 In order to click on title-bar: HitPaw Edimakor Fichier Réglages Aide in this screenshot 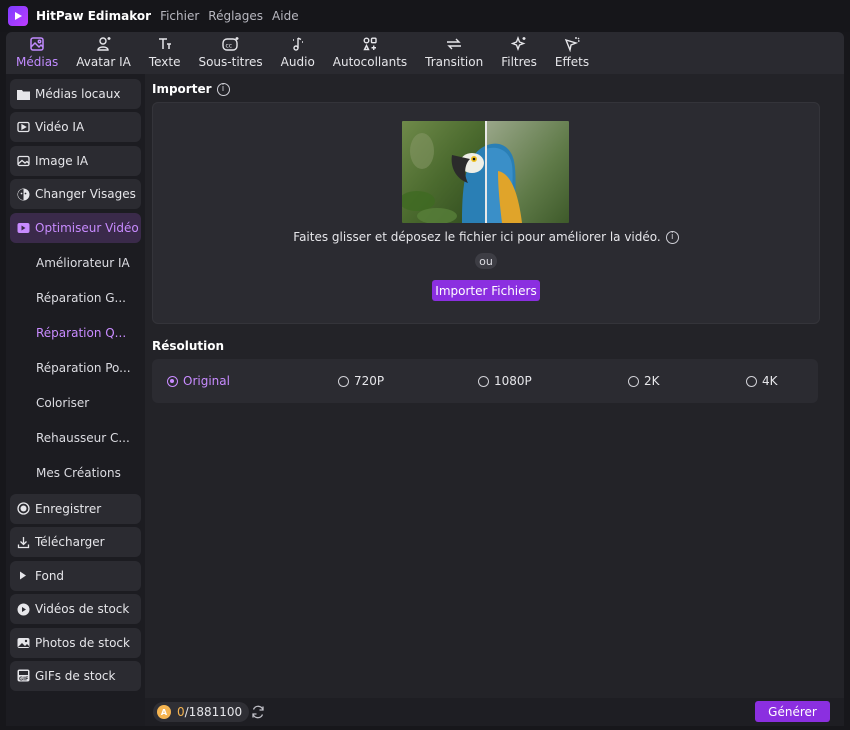, I will do `click(425, 16)`.